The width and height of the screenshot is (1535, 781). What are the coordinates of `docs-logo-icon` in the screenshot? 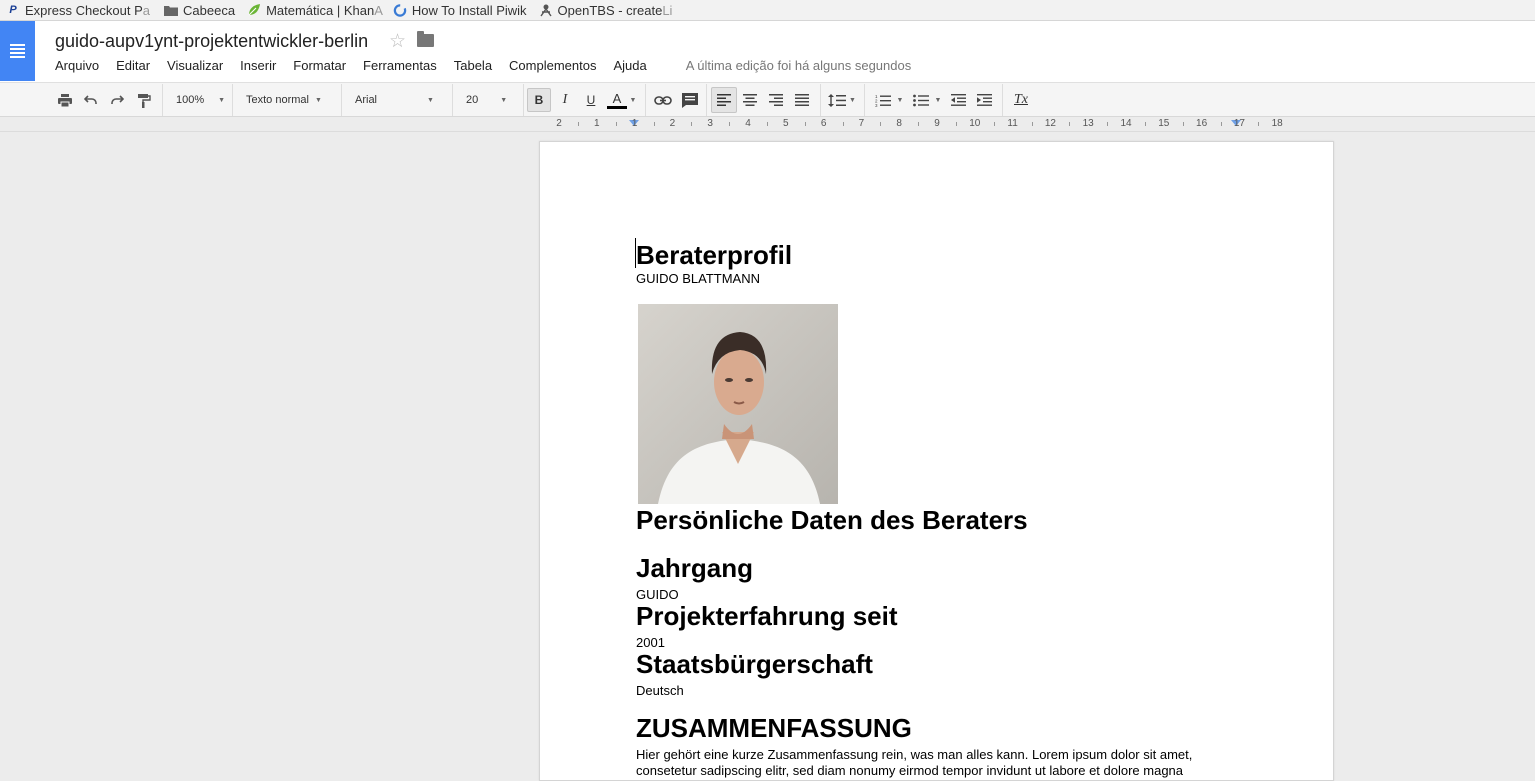 It's located at (17, 51).